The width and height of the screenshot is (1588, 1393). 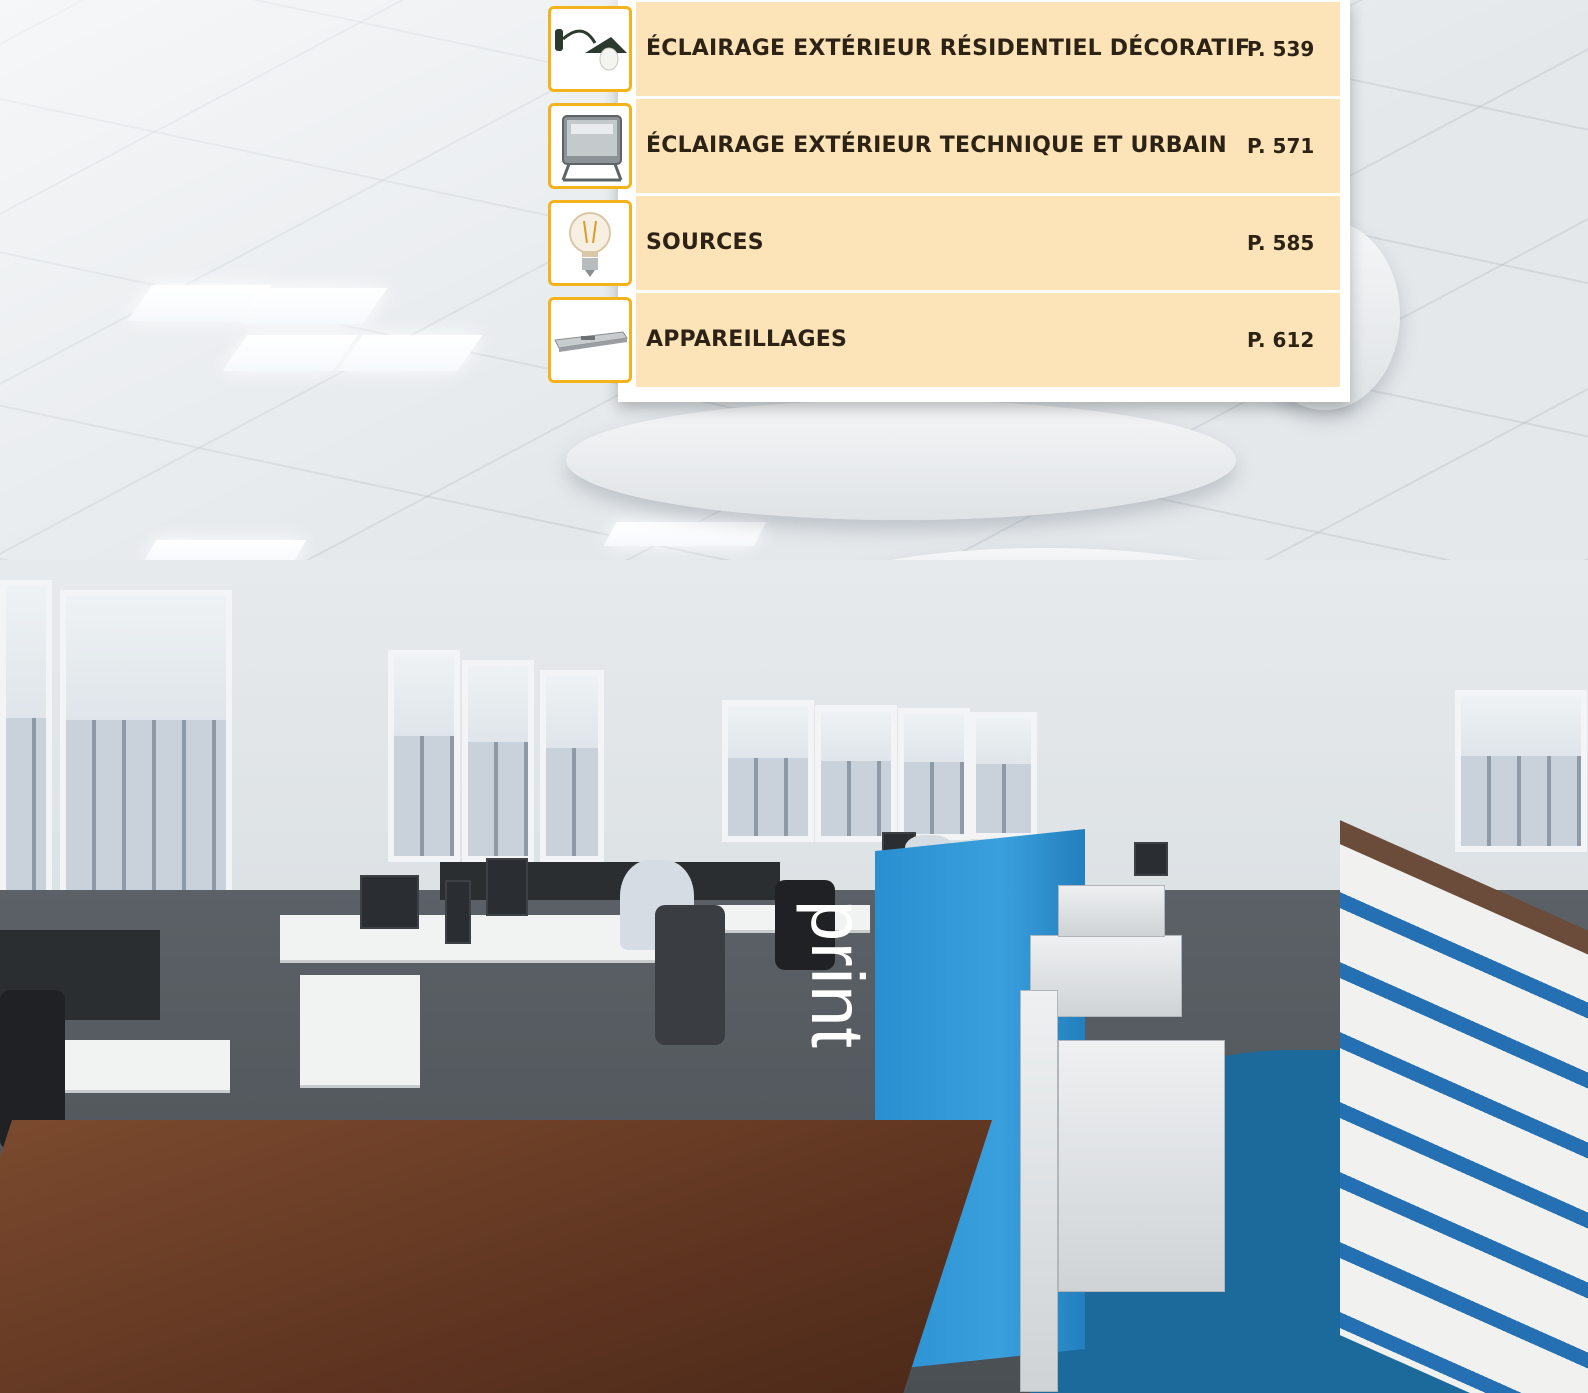 What do you see at coordinates (837, 974) in the screenshot?
I see `print-sign: print` at bounding box center [837, 974].